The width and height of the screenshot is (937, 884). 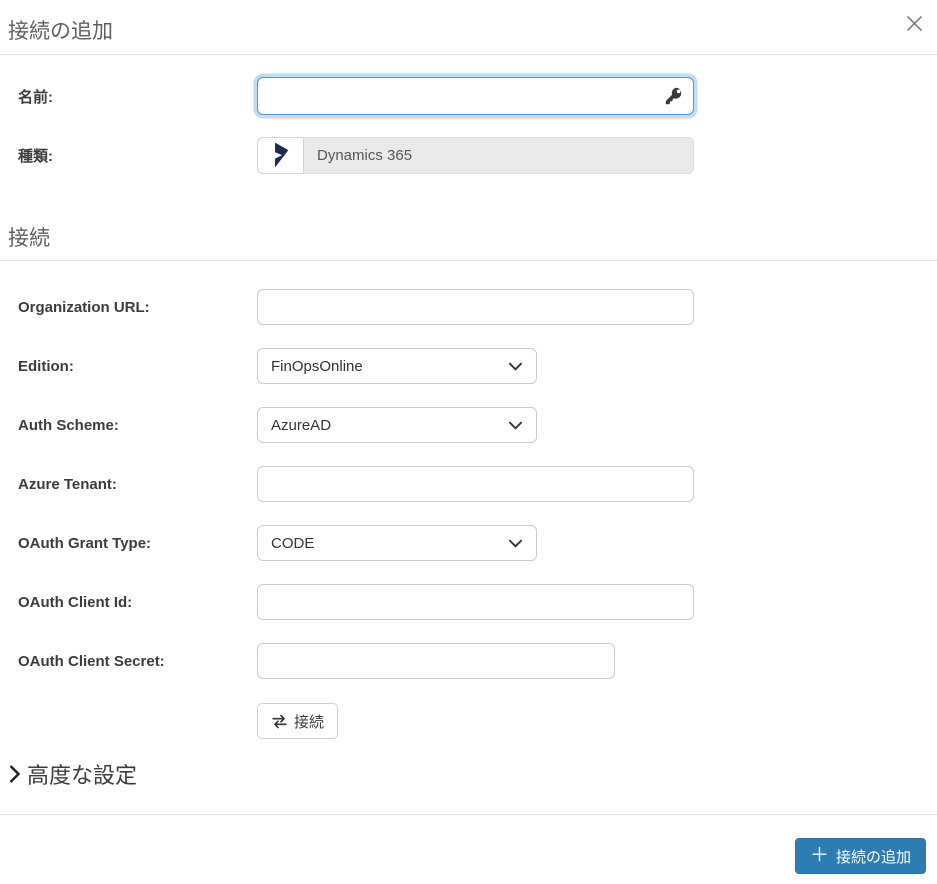 I want to click on azure-tenant-input, so click(x=475, y=484).